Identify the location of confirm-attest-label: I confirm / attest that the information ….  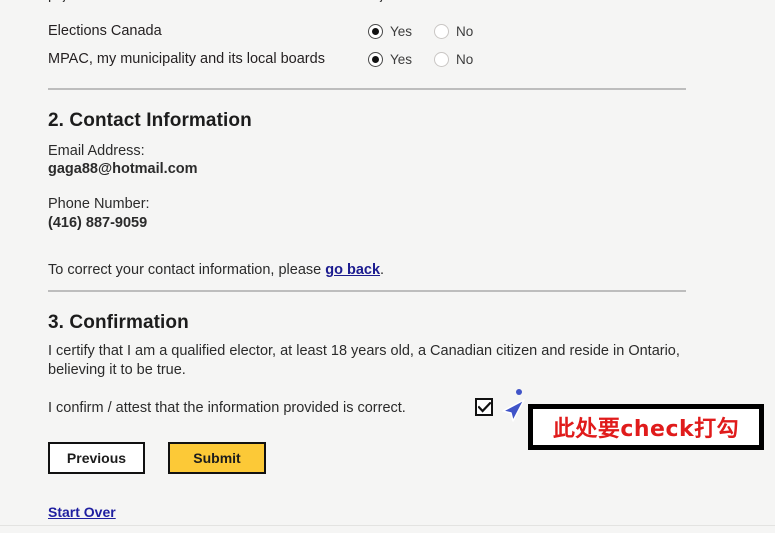
(227, 408).